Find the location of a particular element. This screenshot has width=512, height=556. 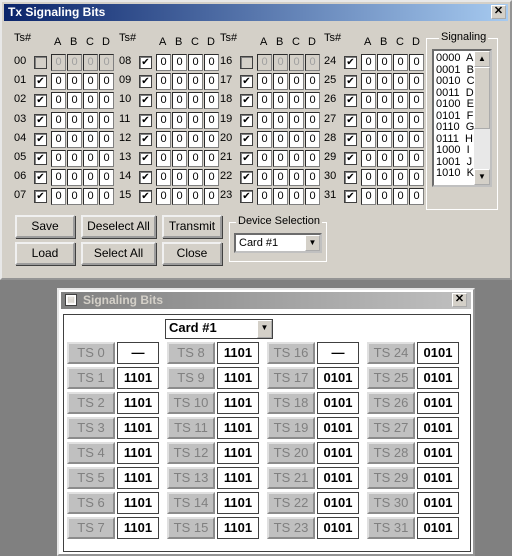

signaling-scrollbar: ▲ ▼ is located at coordinates (482, 118).